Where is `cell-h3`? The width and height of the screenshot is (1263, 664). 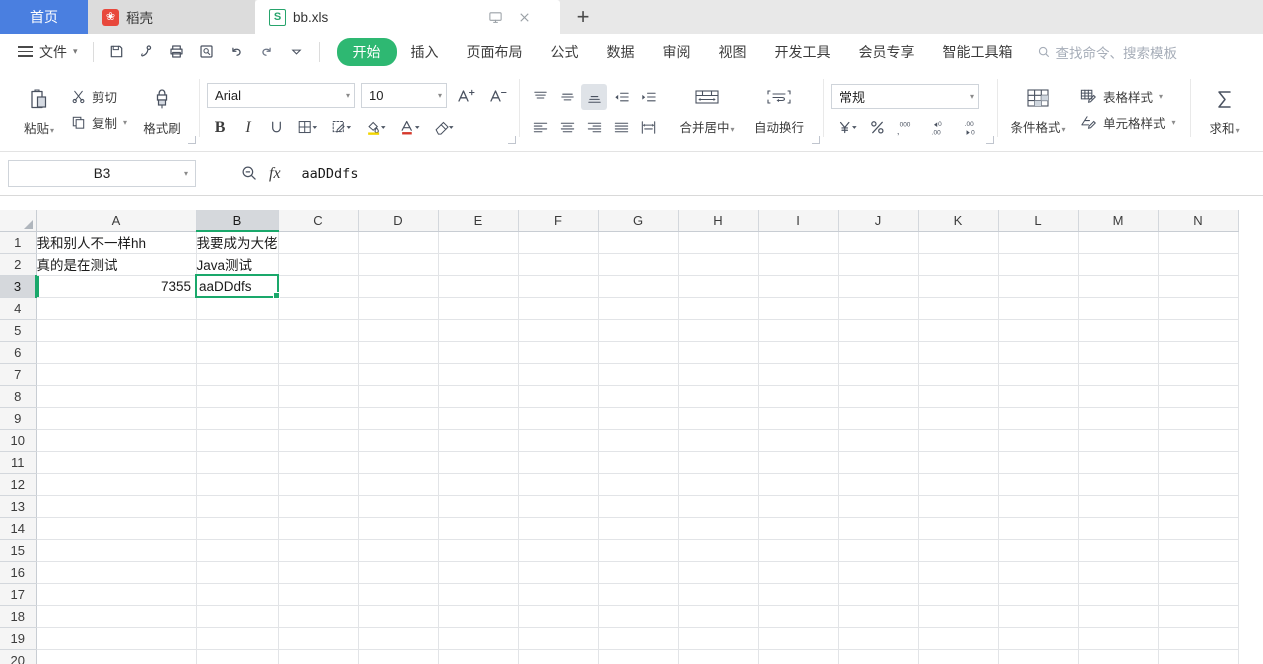 cell-h3 is located at coordinates (718, 286).